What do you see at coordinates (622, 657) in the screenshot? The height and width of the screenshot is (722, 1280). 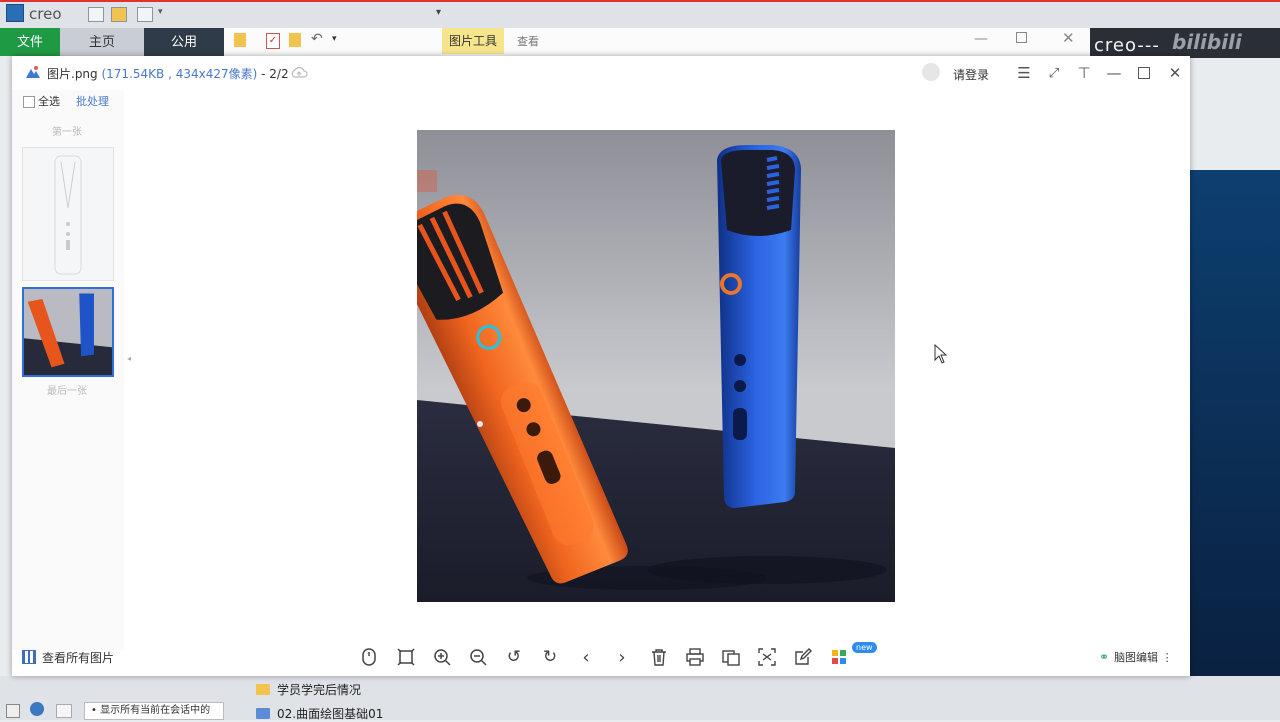 I see `next-icon: ›` at bounding box center [622, 657].